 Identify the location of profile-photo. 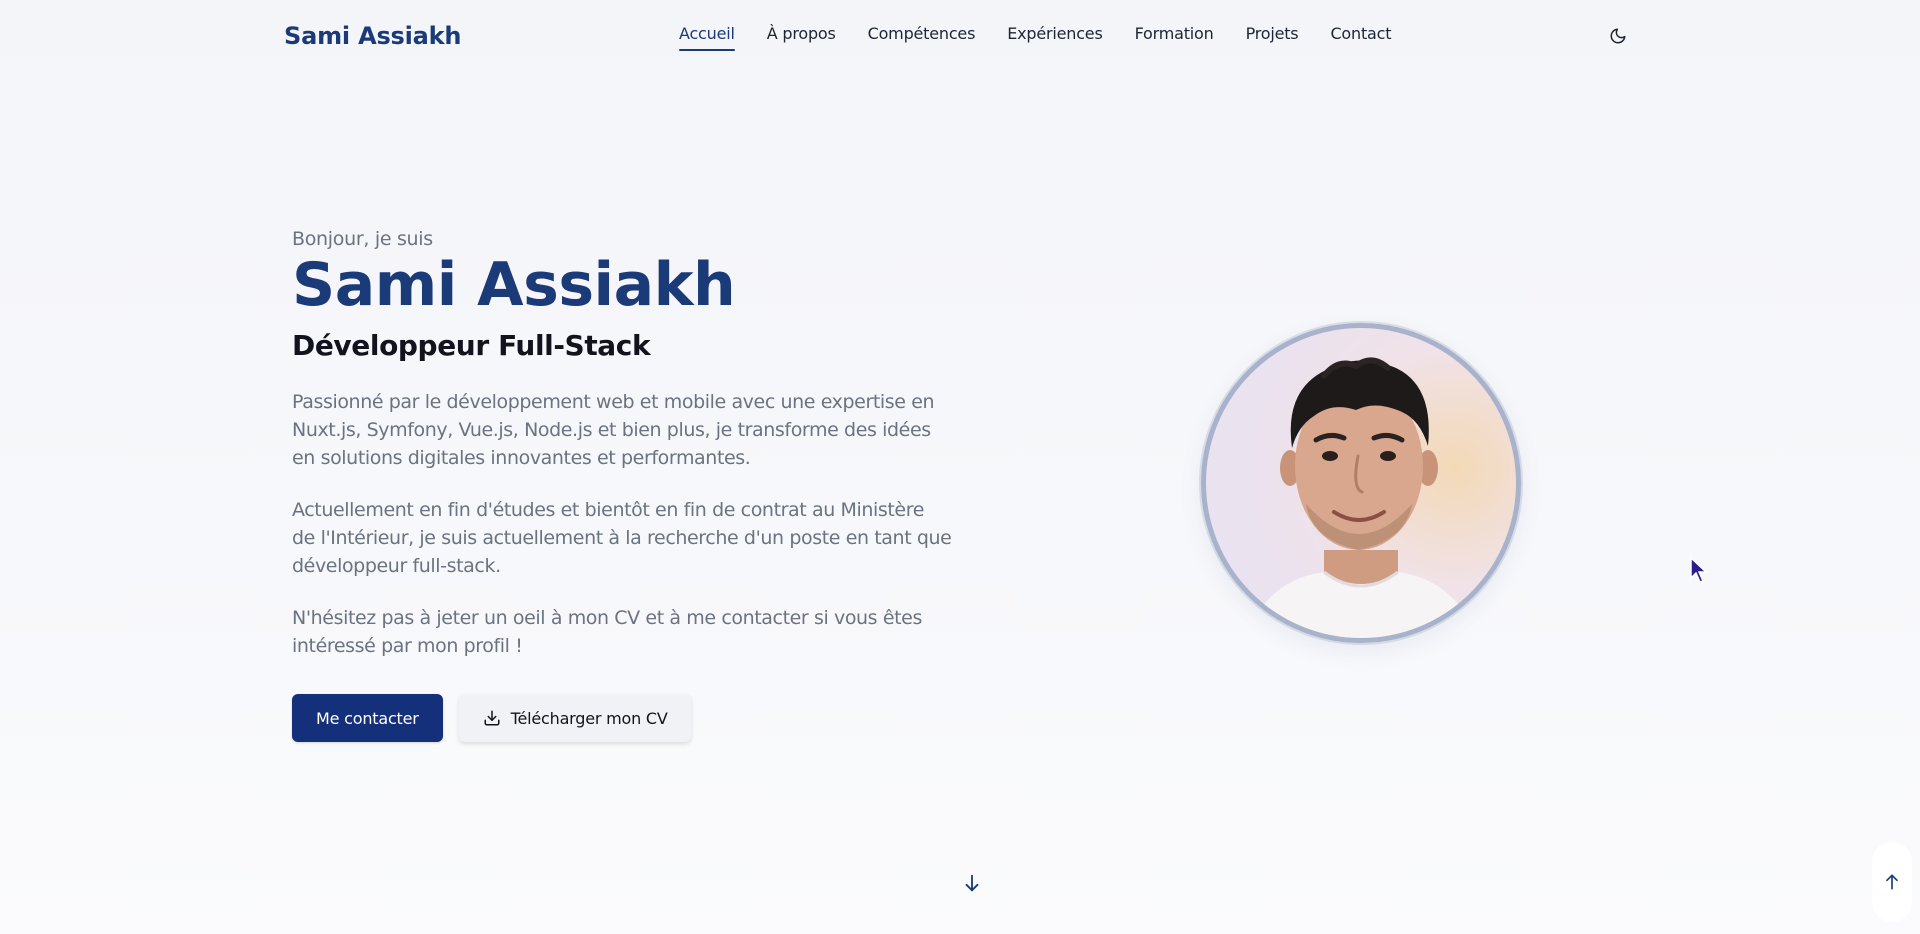
(1361, 483).